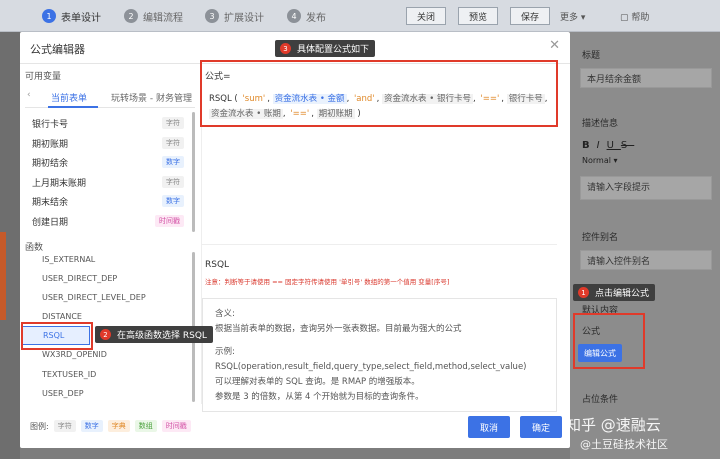 This screenshot has height=459, width=720. I want to click on title-input: 本月结余金额, so click(646, 78).